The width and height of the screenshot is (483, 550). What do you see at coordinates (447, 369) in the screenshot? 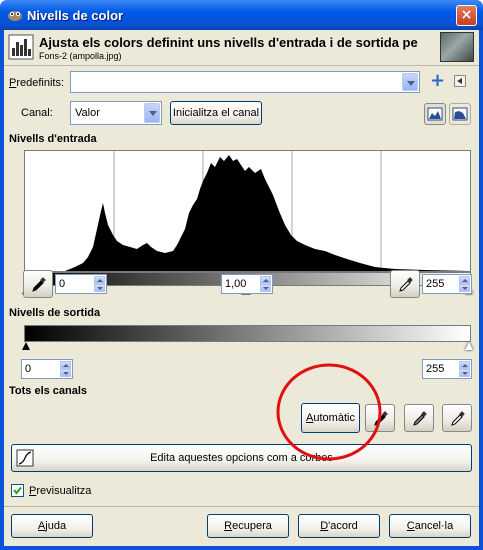
I see `output-high-spin: 255` at bounding box center [447, 369].